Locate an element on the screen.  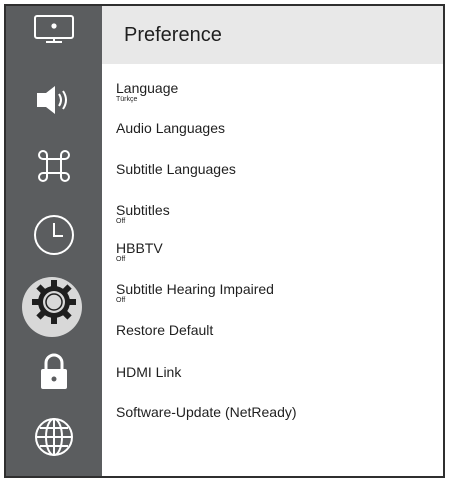
menu-item-restore-default: Restore Default is located at coordinates (279, 330).